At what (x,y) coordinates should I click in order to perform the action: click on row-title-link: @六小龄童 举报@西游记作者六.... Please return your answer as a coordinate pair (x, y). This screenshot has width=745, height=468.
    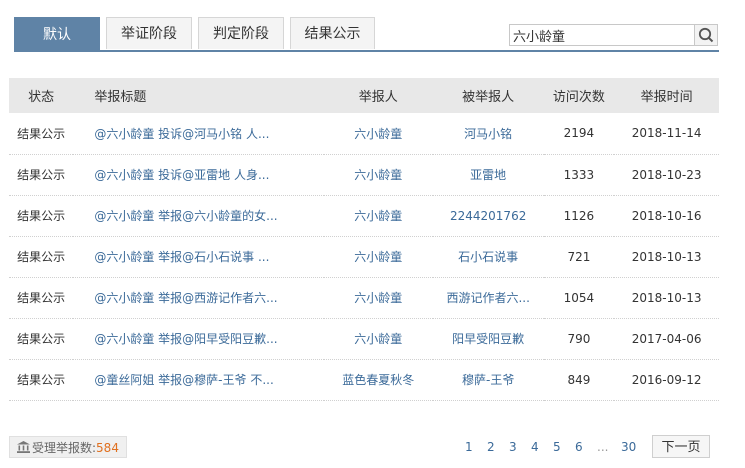
    Looking at the image, I should click on (198, 297).